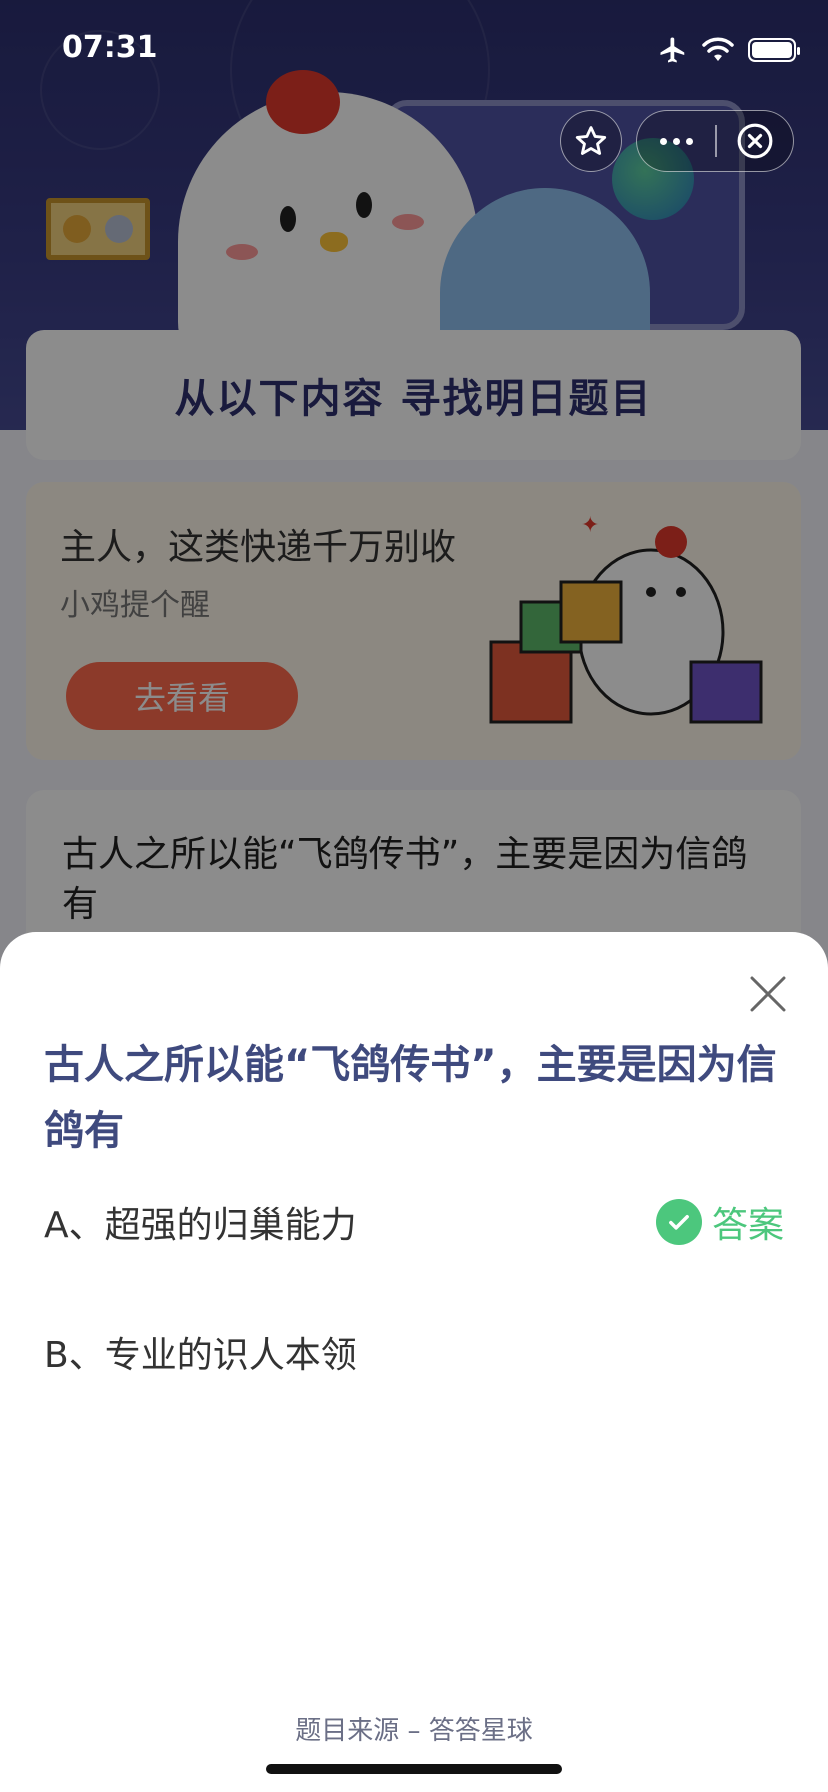 The width and height of the screenshot is (828, 1792). I want to click on exit-miniprogram-button, so click(755, 141).